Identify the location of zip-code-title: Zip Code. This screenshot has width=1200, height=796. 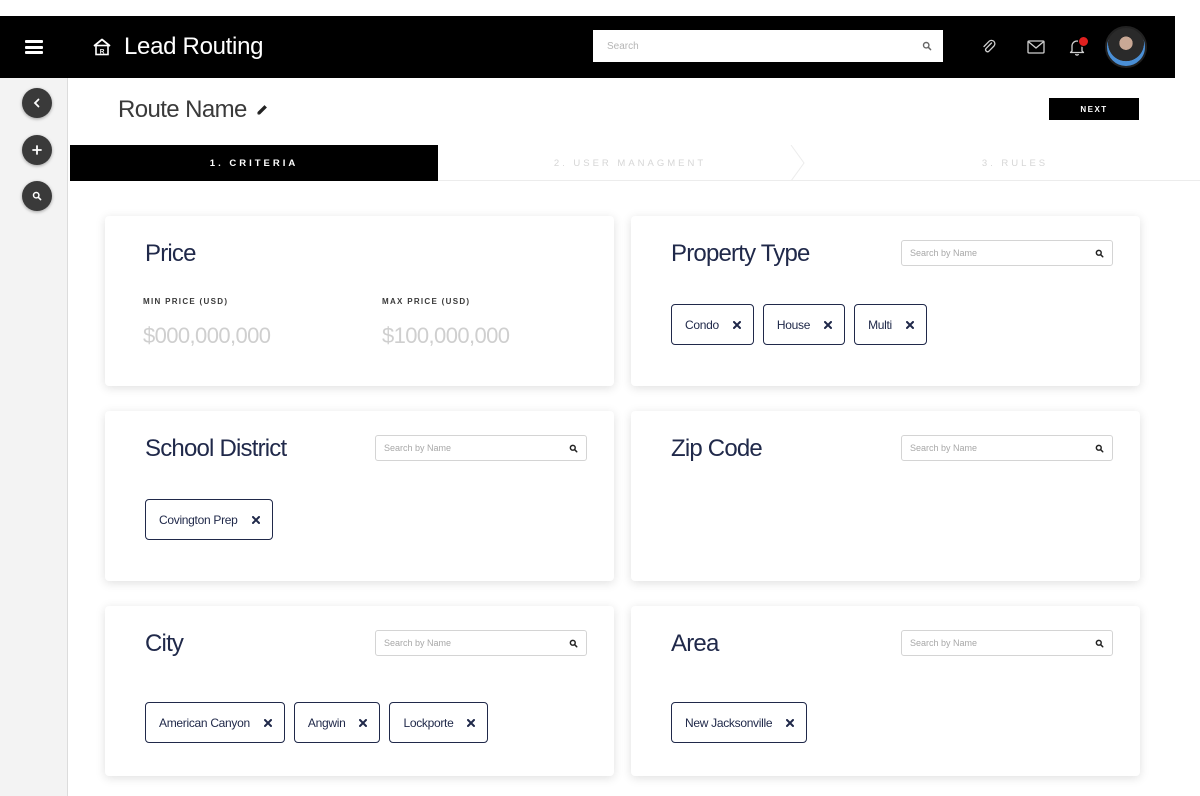
(717, 448).